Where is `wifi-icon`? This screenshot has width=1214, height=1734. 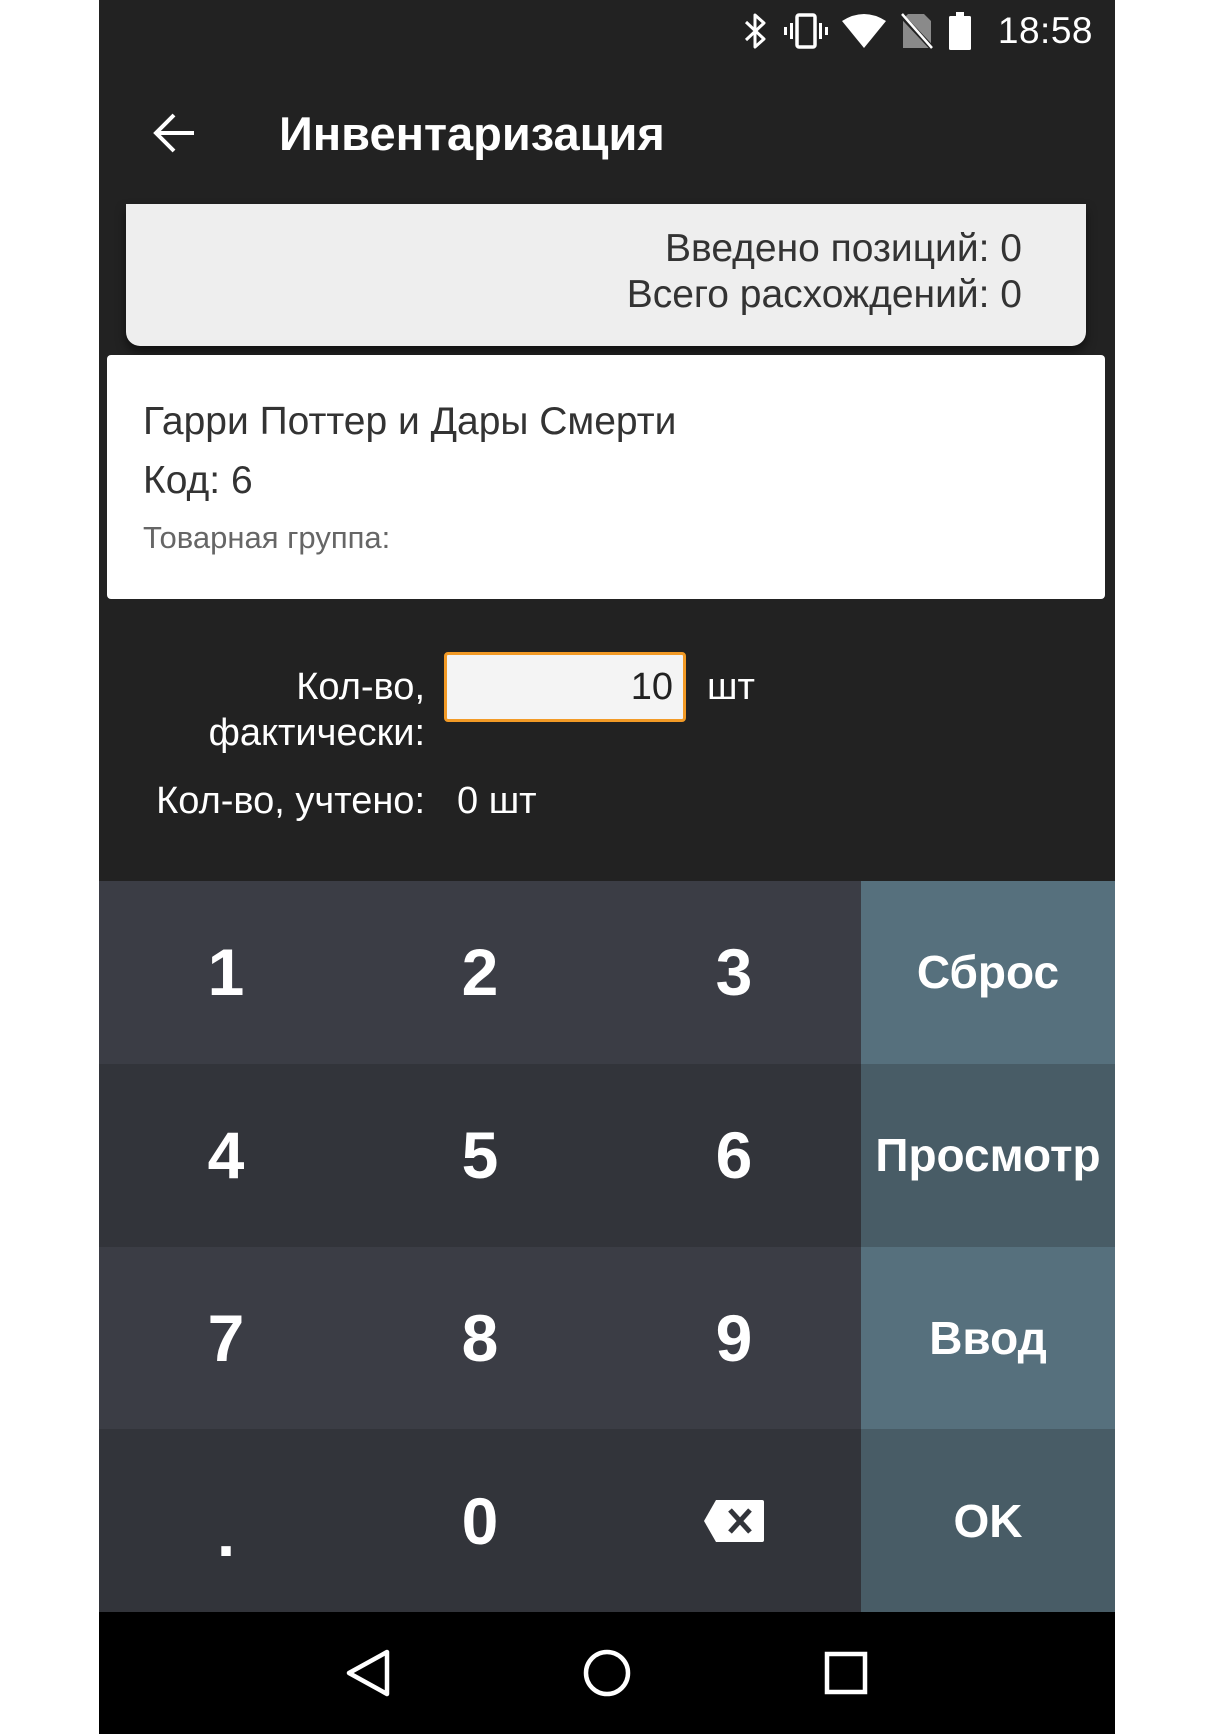
wifi-icon is located at coordinates (863, 31).